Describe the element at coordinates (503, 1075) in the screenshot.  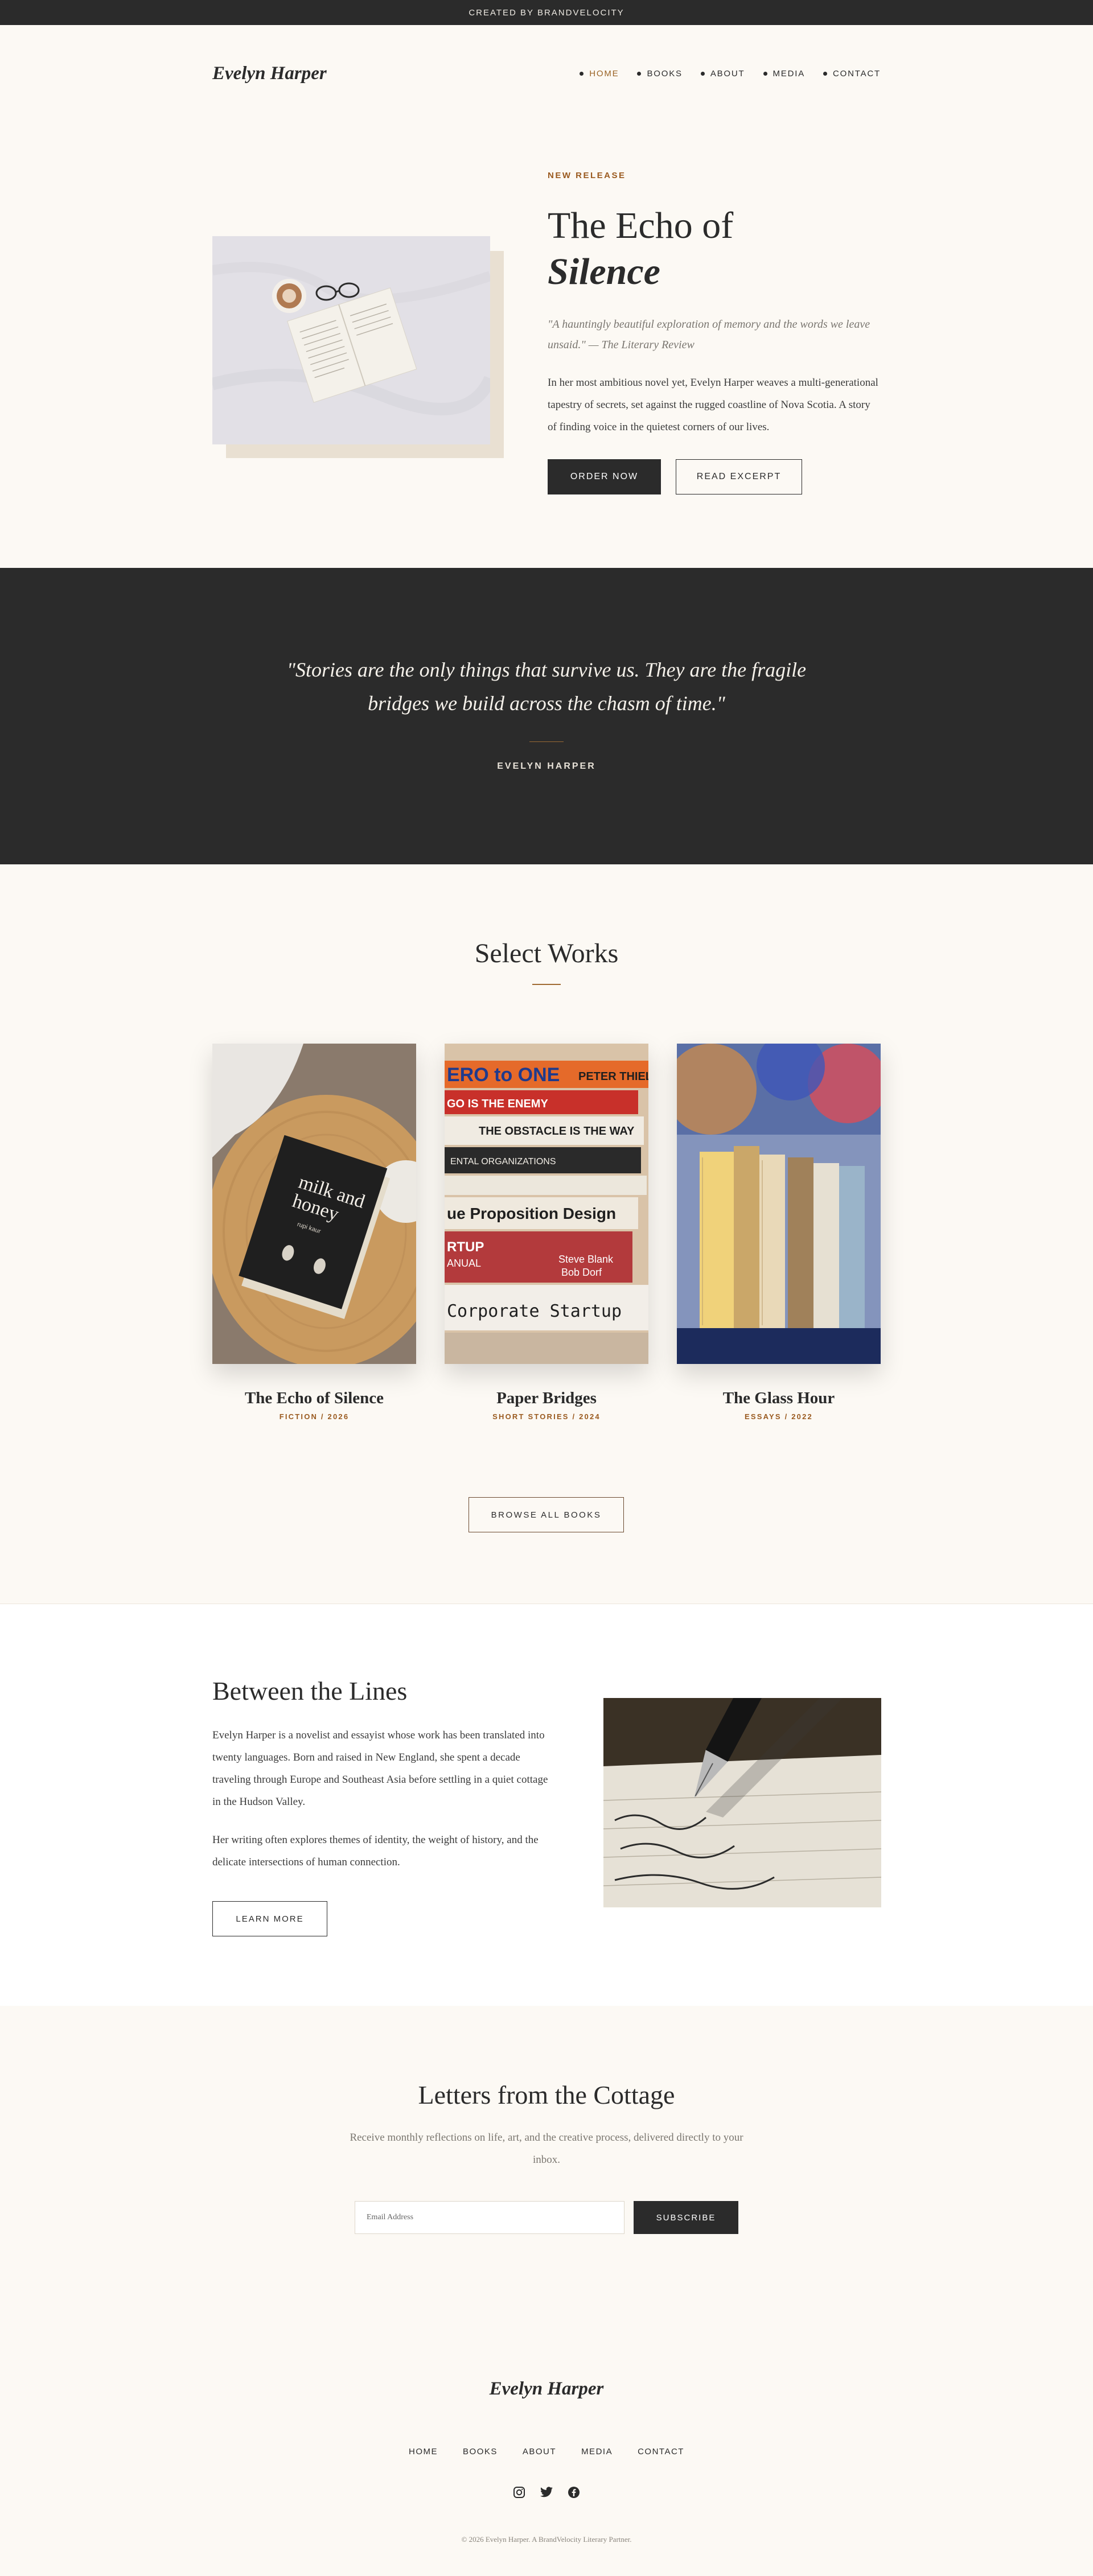
I see `svg-text: ERO to ONE` at that location.